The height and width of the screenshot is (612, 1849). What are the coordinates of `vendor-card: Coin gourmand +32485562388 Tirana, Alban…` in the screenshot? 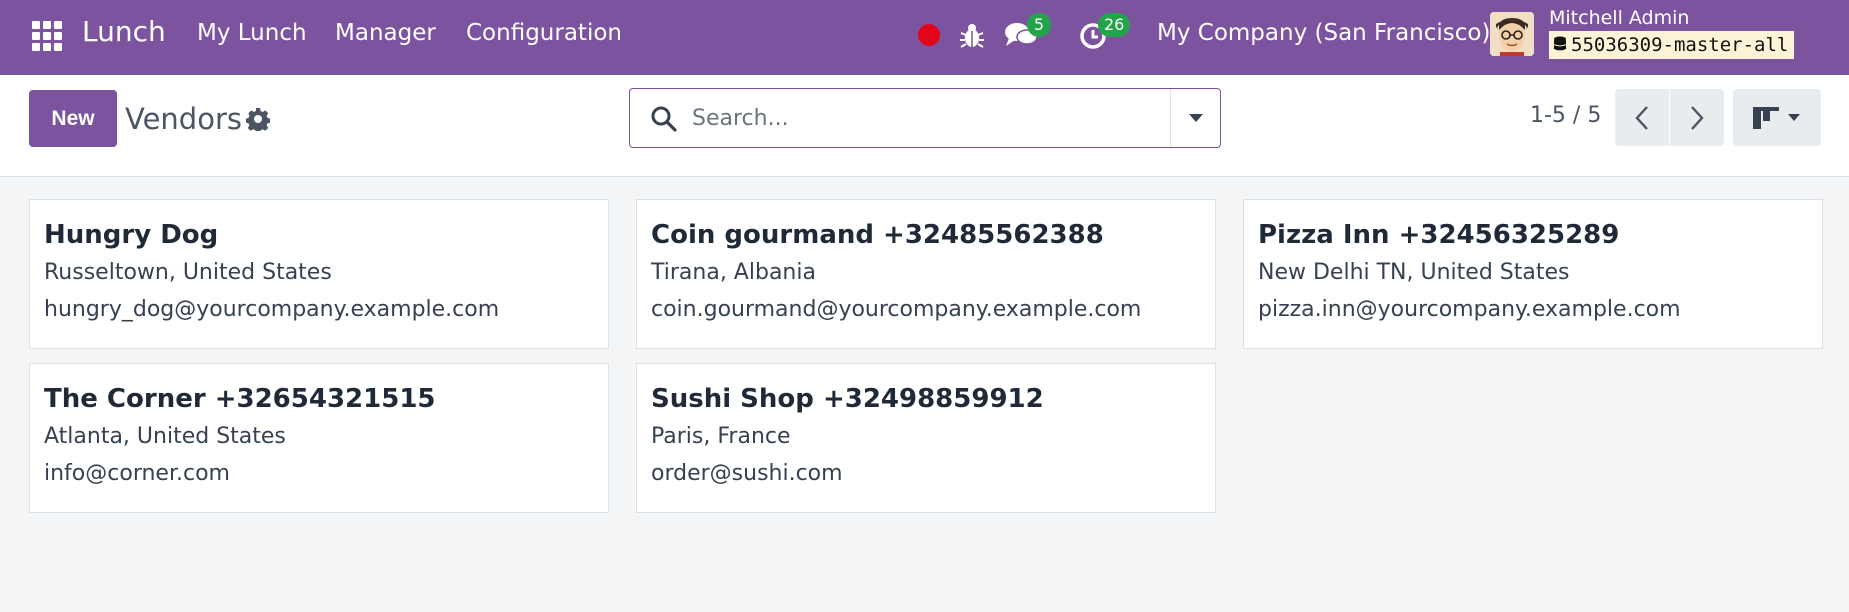 It's located at (926, 274).